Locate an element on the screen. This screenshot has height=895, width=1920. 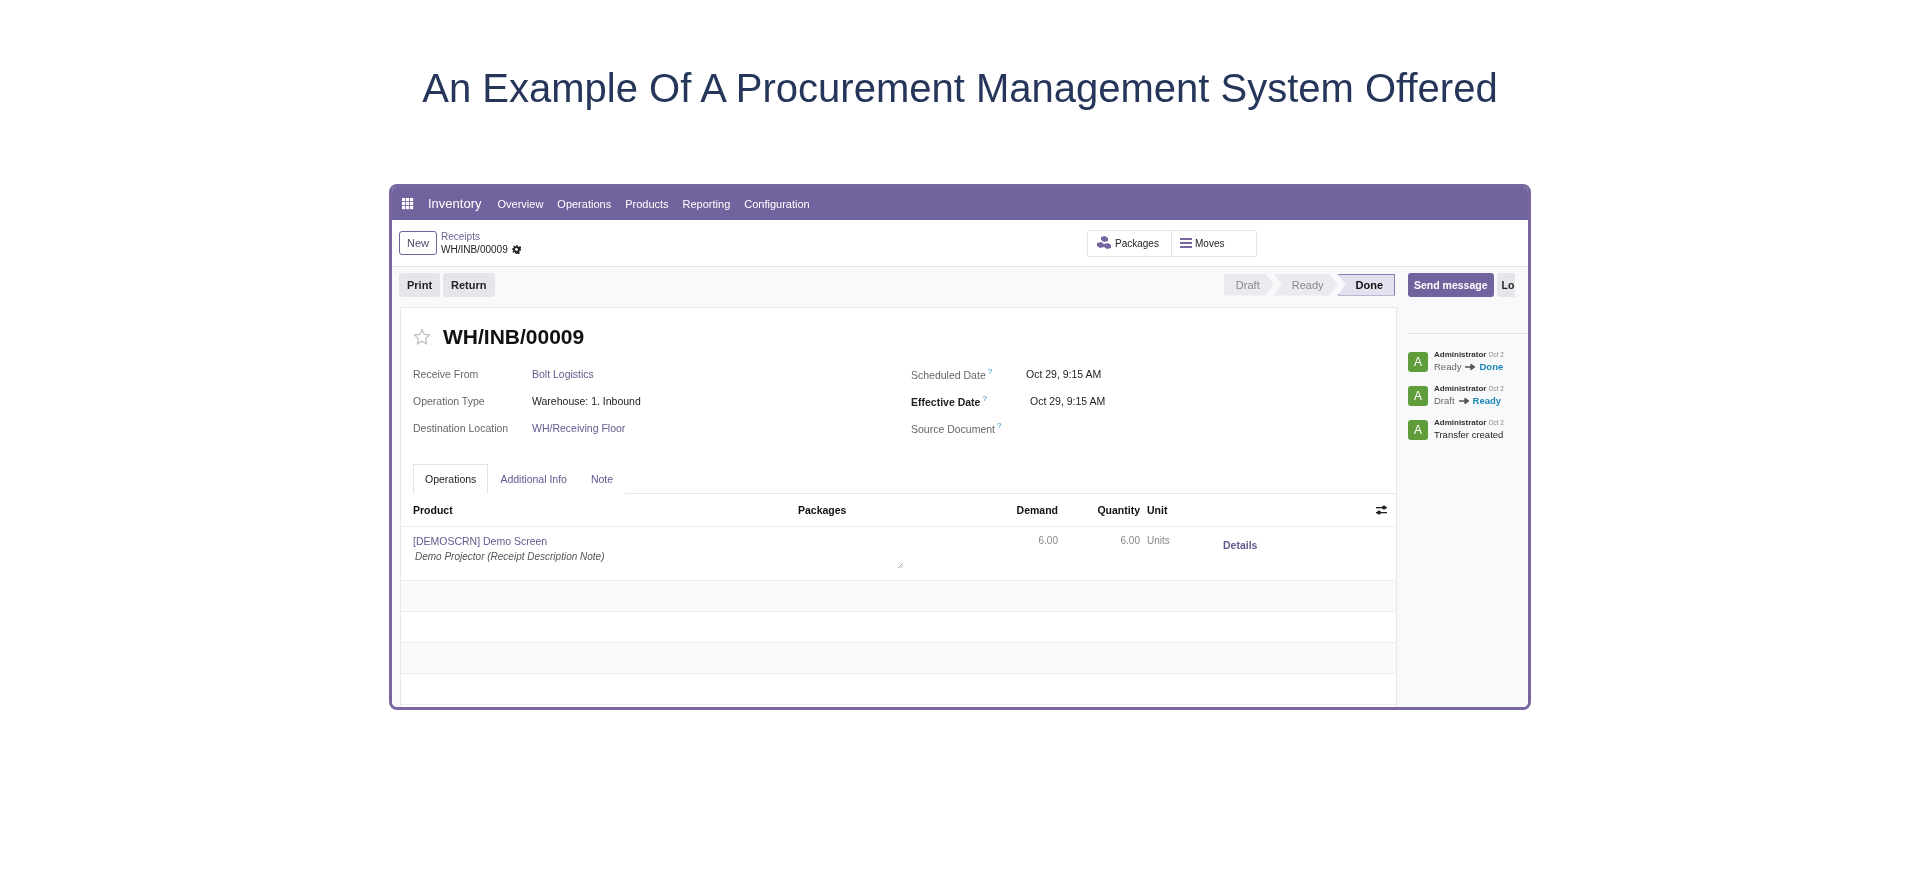
nav-menu-item: Reporting is located at coordinates (706, 203).